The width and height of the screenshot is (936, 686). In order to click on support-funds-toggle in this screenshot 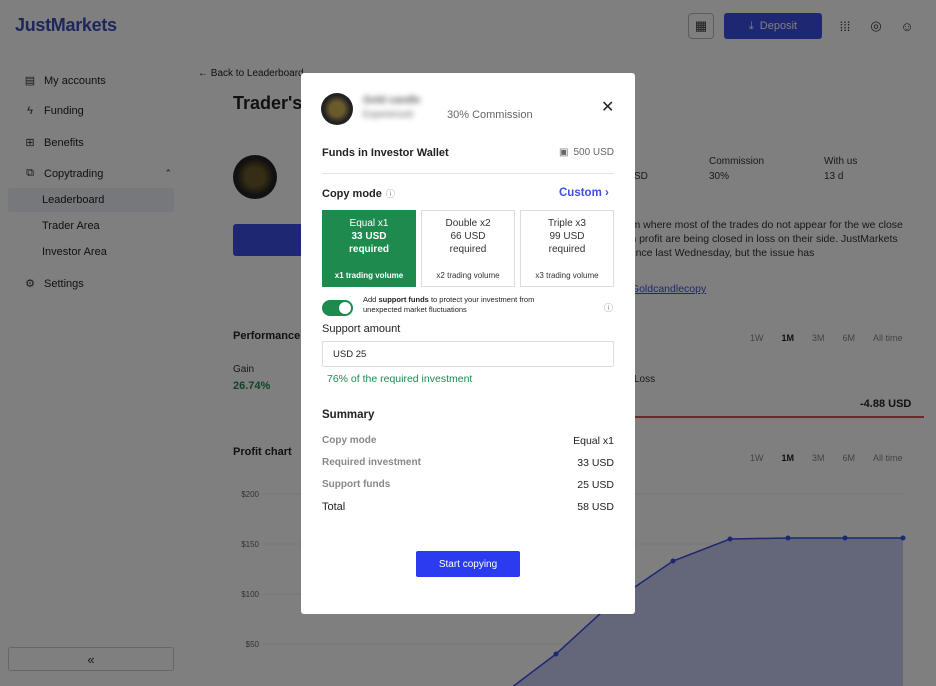, I will do `click(337, 308)`.